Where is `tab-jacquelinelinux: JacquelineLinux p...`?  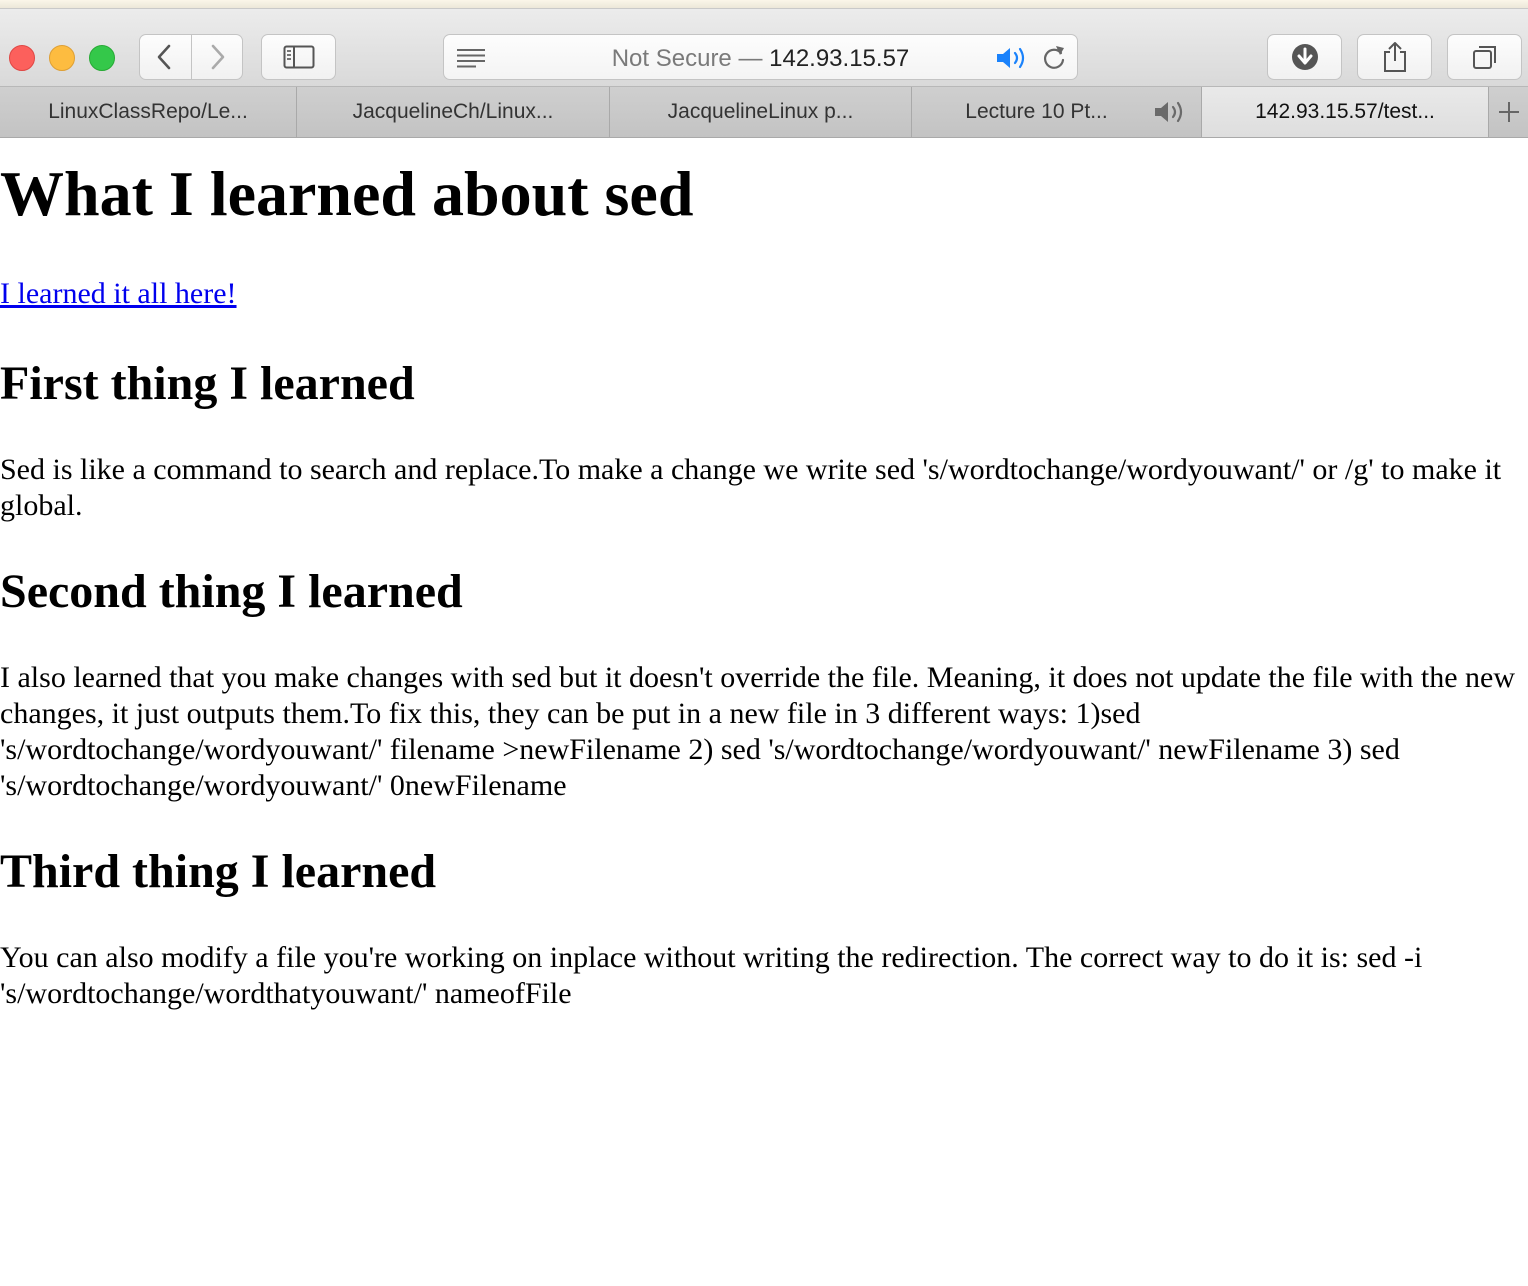 tab-jacquelinelinux: JacquelineLinux p... is located at coordinates (761, 112).